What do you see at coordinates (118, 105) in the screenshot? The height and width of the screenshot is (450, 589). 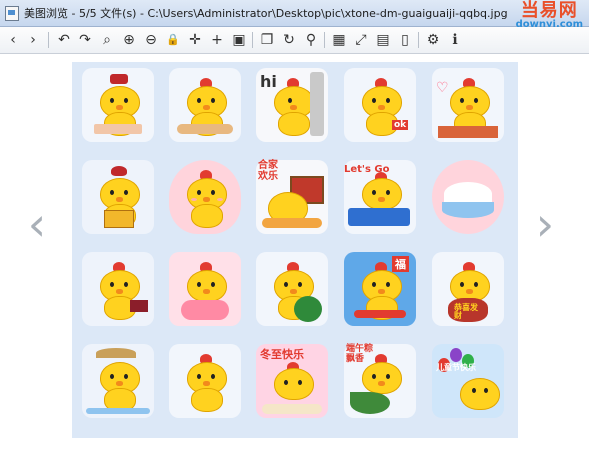 I see `sticker-chick-chef` at bounding box center [118, 105].